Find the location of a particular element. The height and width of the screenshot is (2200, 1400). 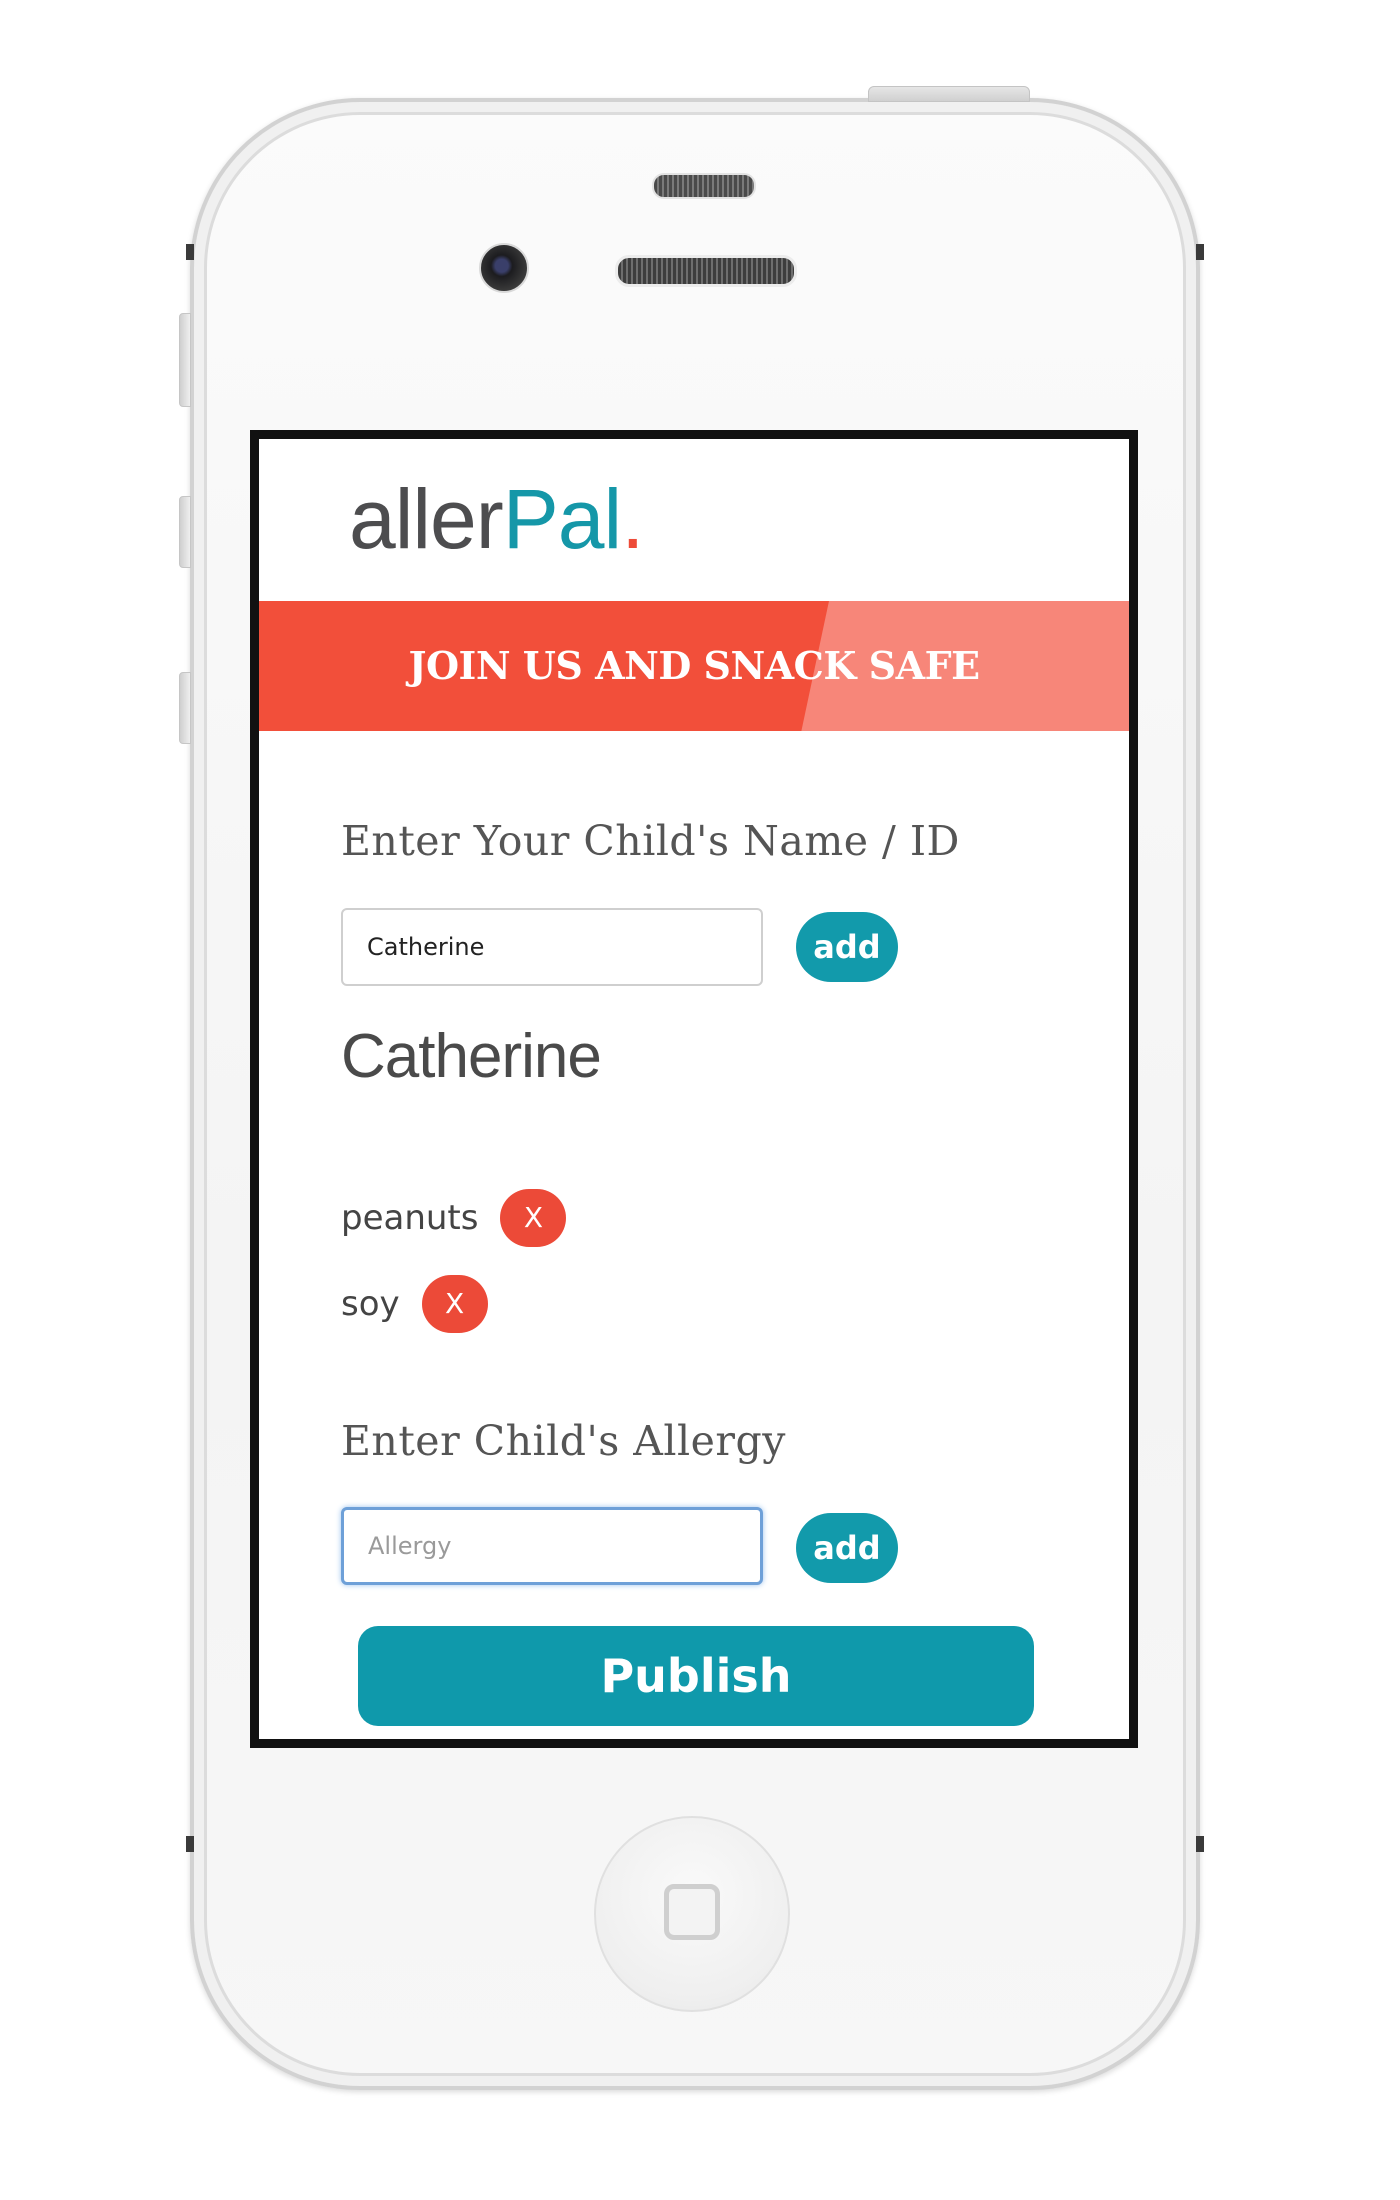

allergy-item: peanuts X is located at coordinates (454, 1218).